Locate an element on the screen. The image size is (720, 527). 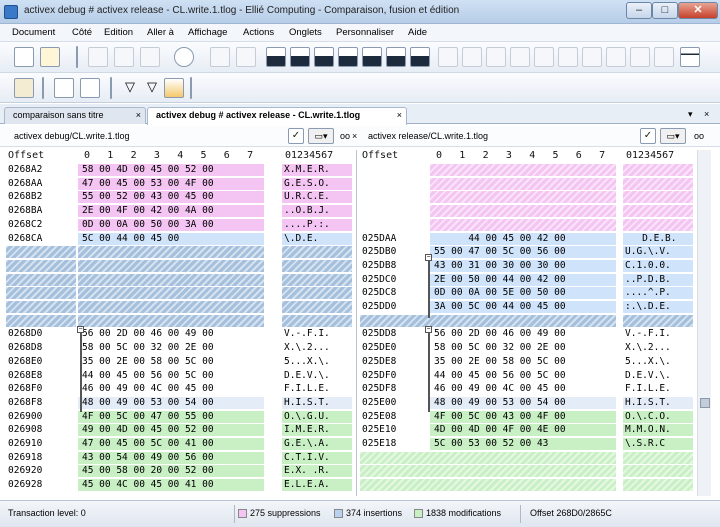
undo-icon is located at coordinates (220, 57).